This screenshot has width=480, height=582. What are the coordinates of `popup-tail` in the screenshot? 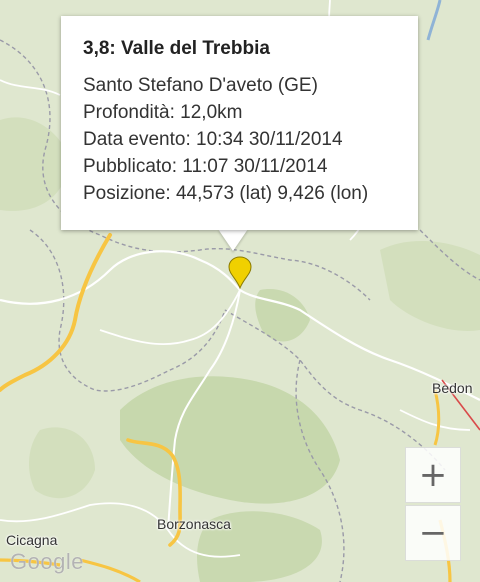 It's located at (233, 240).